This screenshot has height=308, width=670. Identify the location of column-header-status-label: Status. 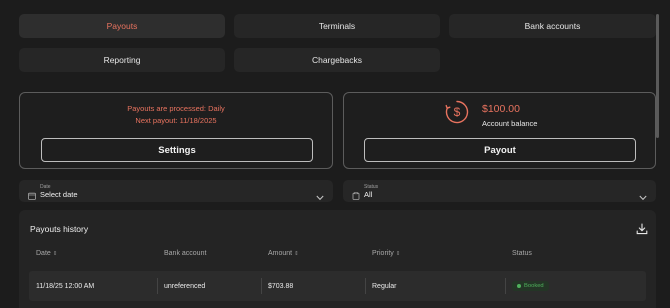
(522, 253).